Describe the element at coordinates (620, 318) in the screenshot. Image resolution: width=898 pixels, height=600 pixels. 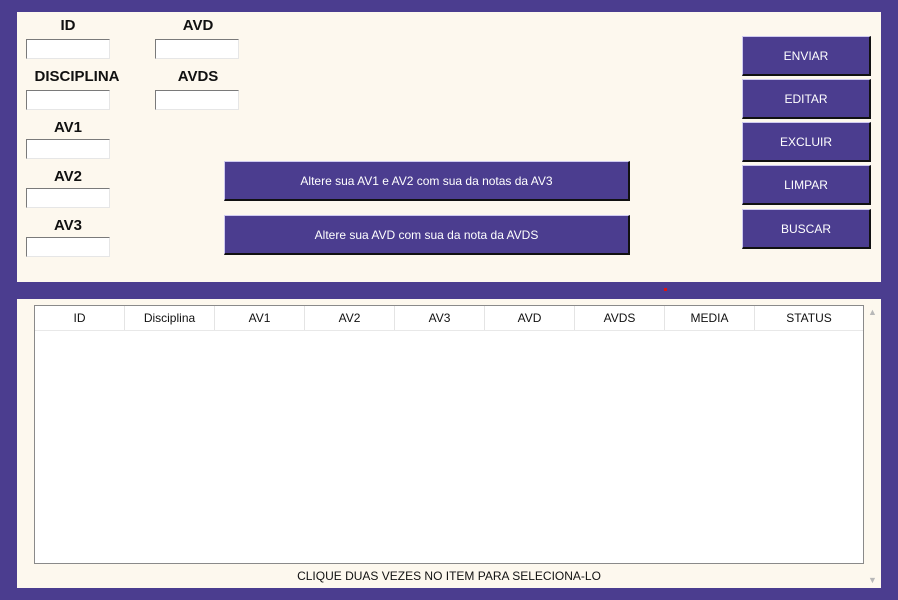
I see `column-header-avds: AVDS` at that location.